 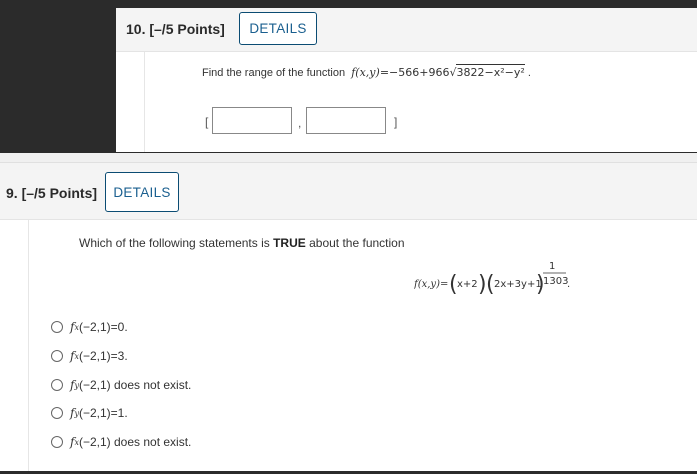 What do you see at coordinates (568, 284) in the screenshot?
I see `function-period: .` at bounding box center [568, 284].